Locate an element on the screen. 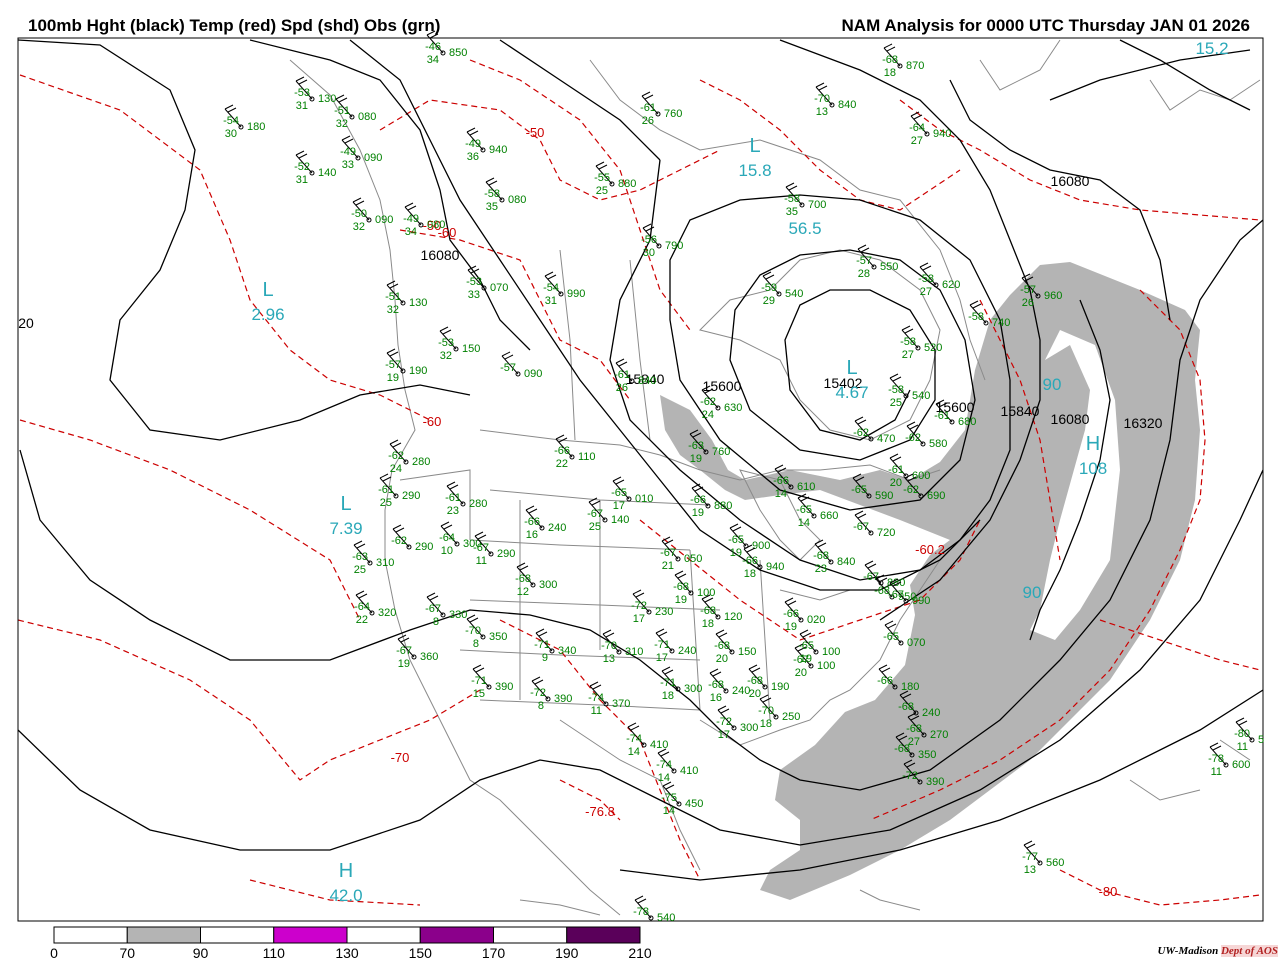 Image resolution: width=1280 pixels, height=960 pixels. credit-text: UW-Madison Dept of AOS is located at coordinates (1217, 951).